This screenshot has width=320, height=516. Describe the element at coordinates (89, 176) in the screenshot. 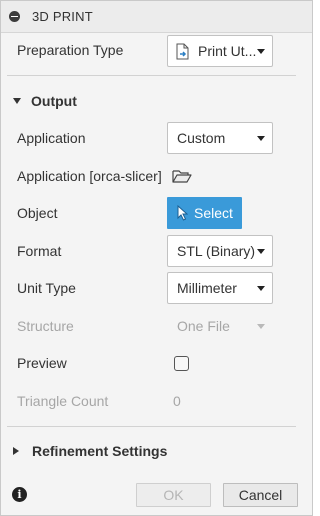

I see `application-path-label: Application [orca-slicer]` at that location.